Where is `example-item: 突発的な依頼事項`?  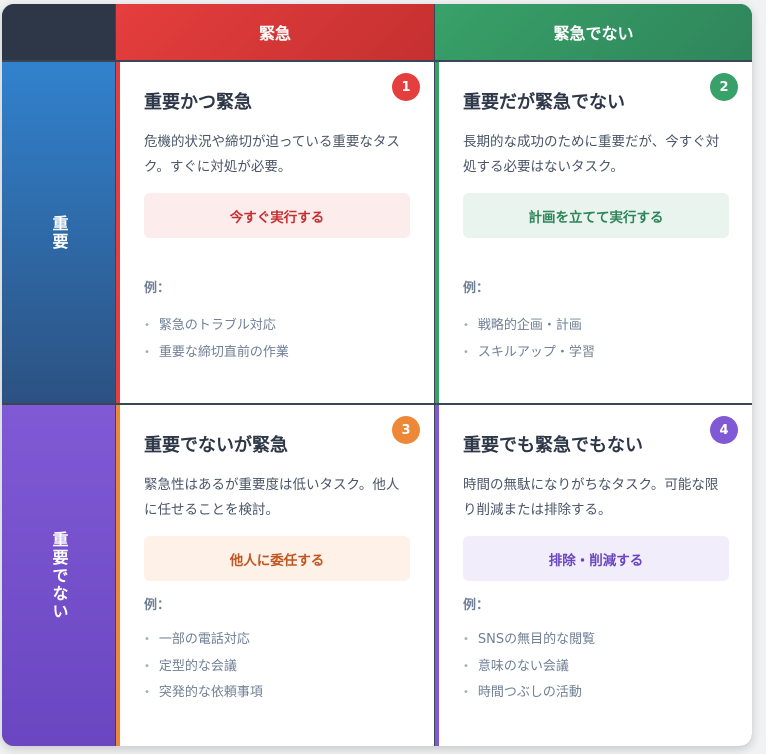
example-item: 突発的な依頼事項 is located at coordinates (203, 693).